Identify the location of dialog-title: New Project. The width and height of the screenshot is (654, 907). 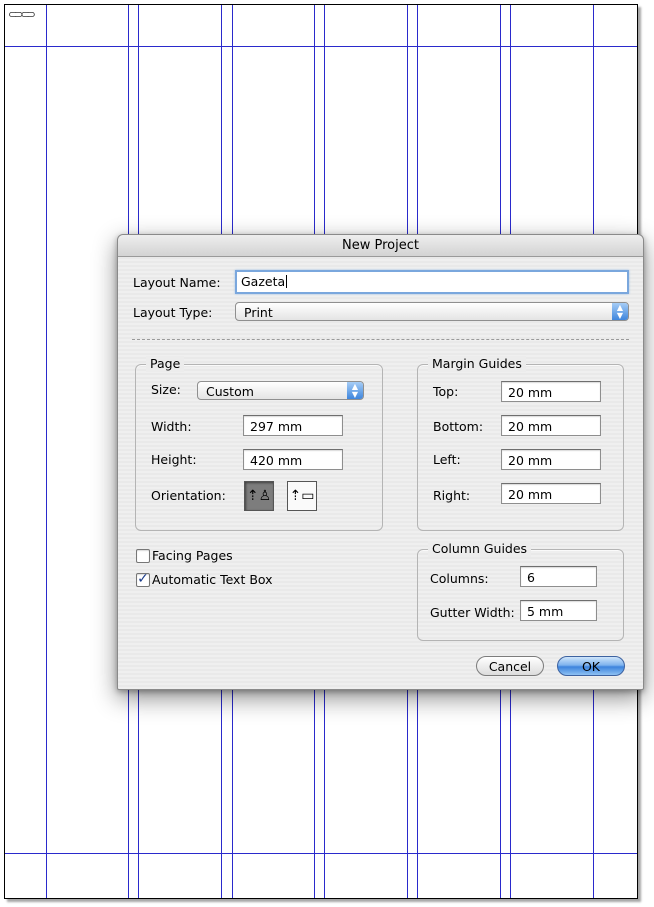
(380, 246).